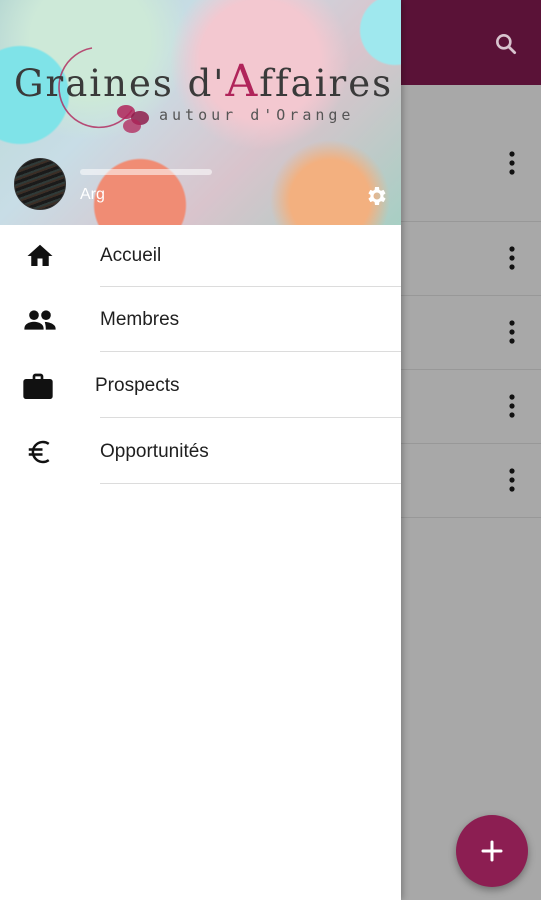 Image resolution: width=541 pixels, height=900 pixels. I want to click on avatar, so click(40, 184).